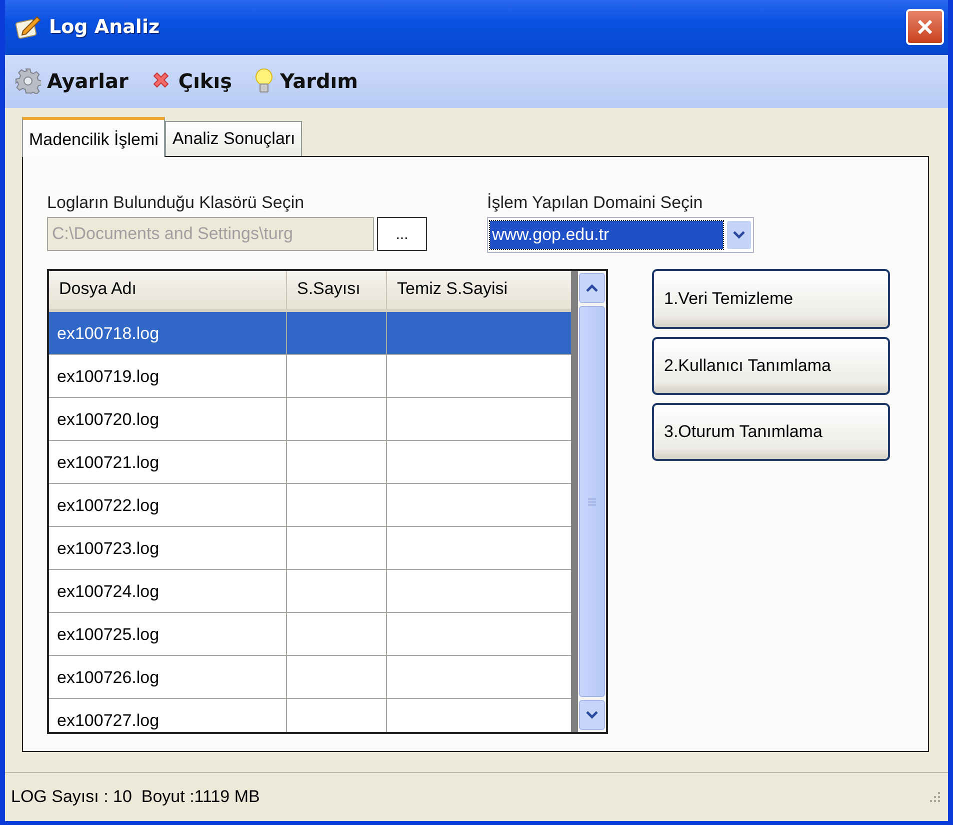 This screenshot has width=953, height=825. What do you see at coordinates (191, 81) in the screenshot?
I see `menu-item: Çıkış` at bounding box center [191, 81].